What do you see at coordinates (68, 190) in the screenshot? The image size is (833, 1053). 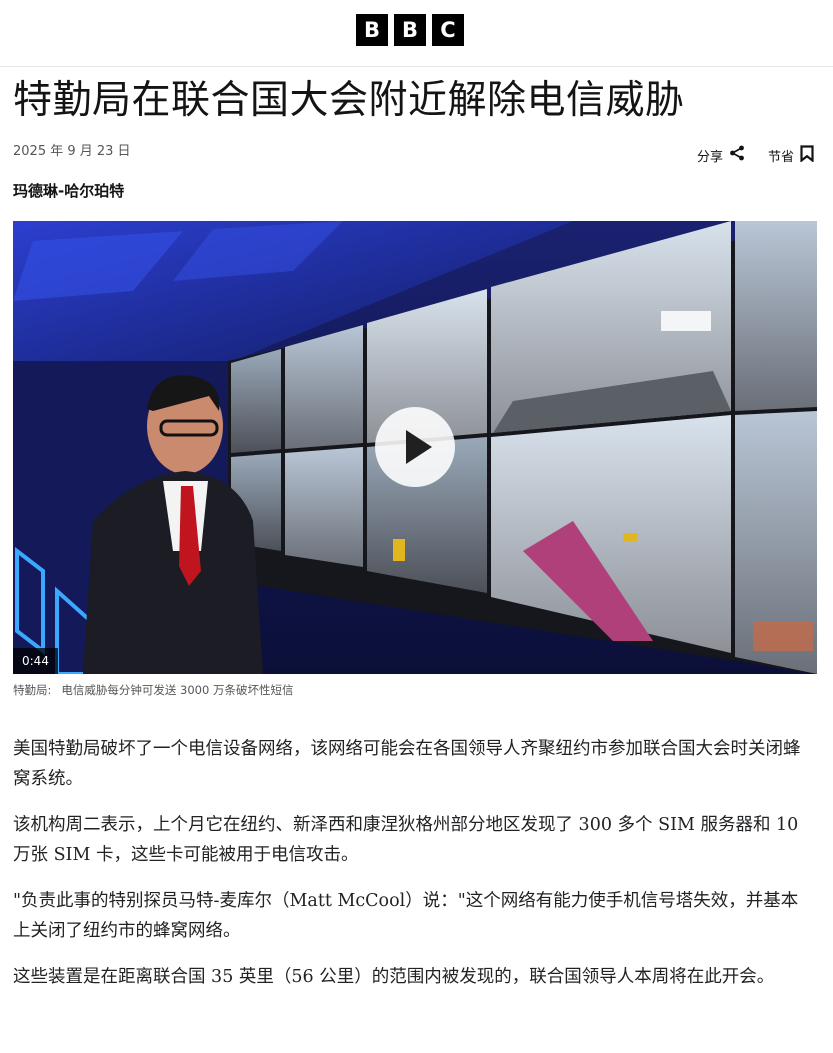 I see `author-byline: 玛德琳-哈尔珀特` at bounding box center [68, 190].